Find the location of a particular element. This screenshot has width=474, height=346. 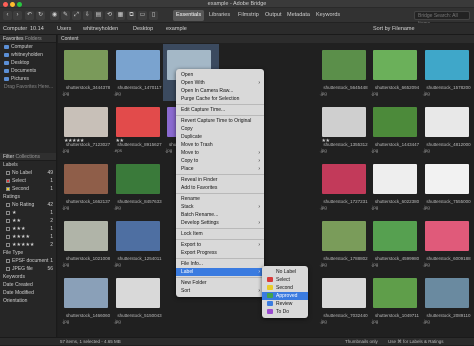

context-menu-item: Develop Settings› is located at coordinates (220, 223).